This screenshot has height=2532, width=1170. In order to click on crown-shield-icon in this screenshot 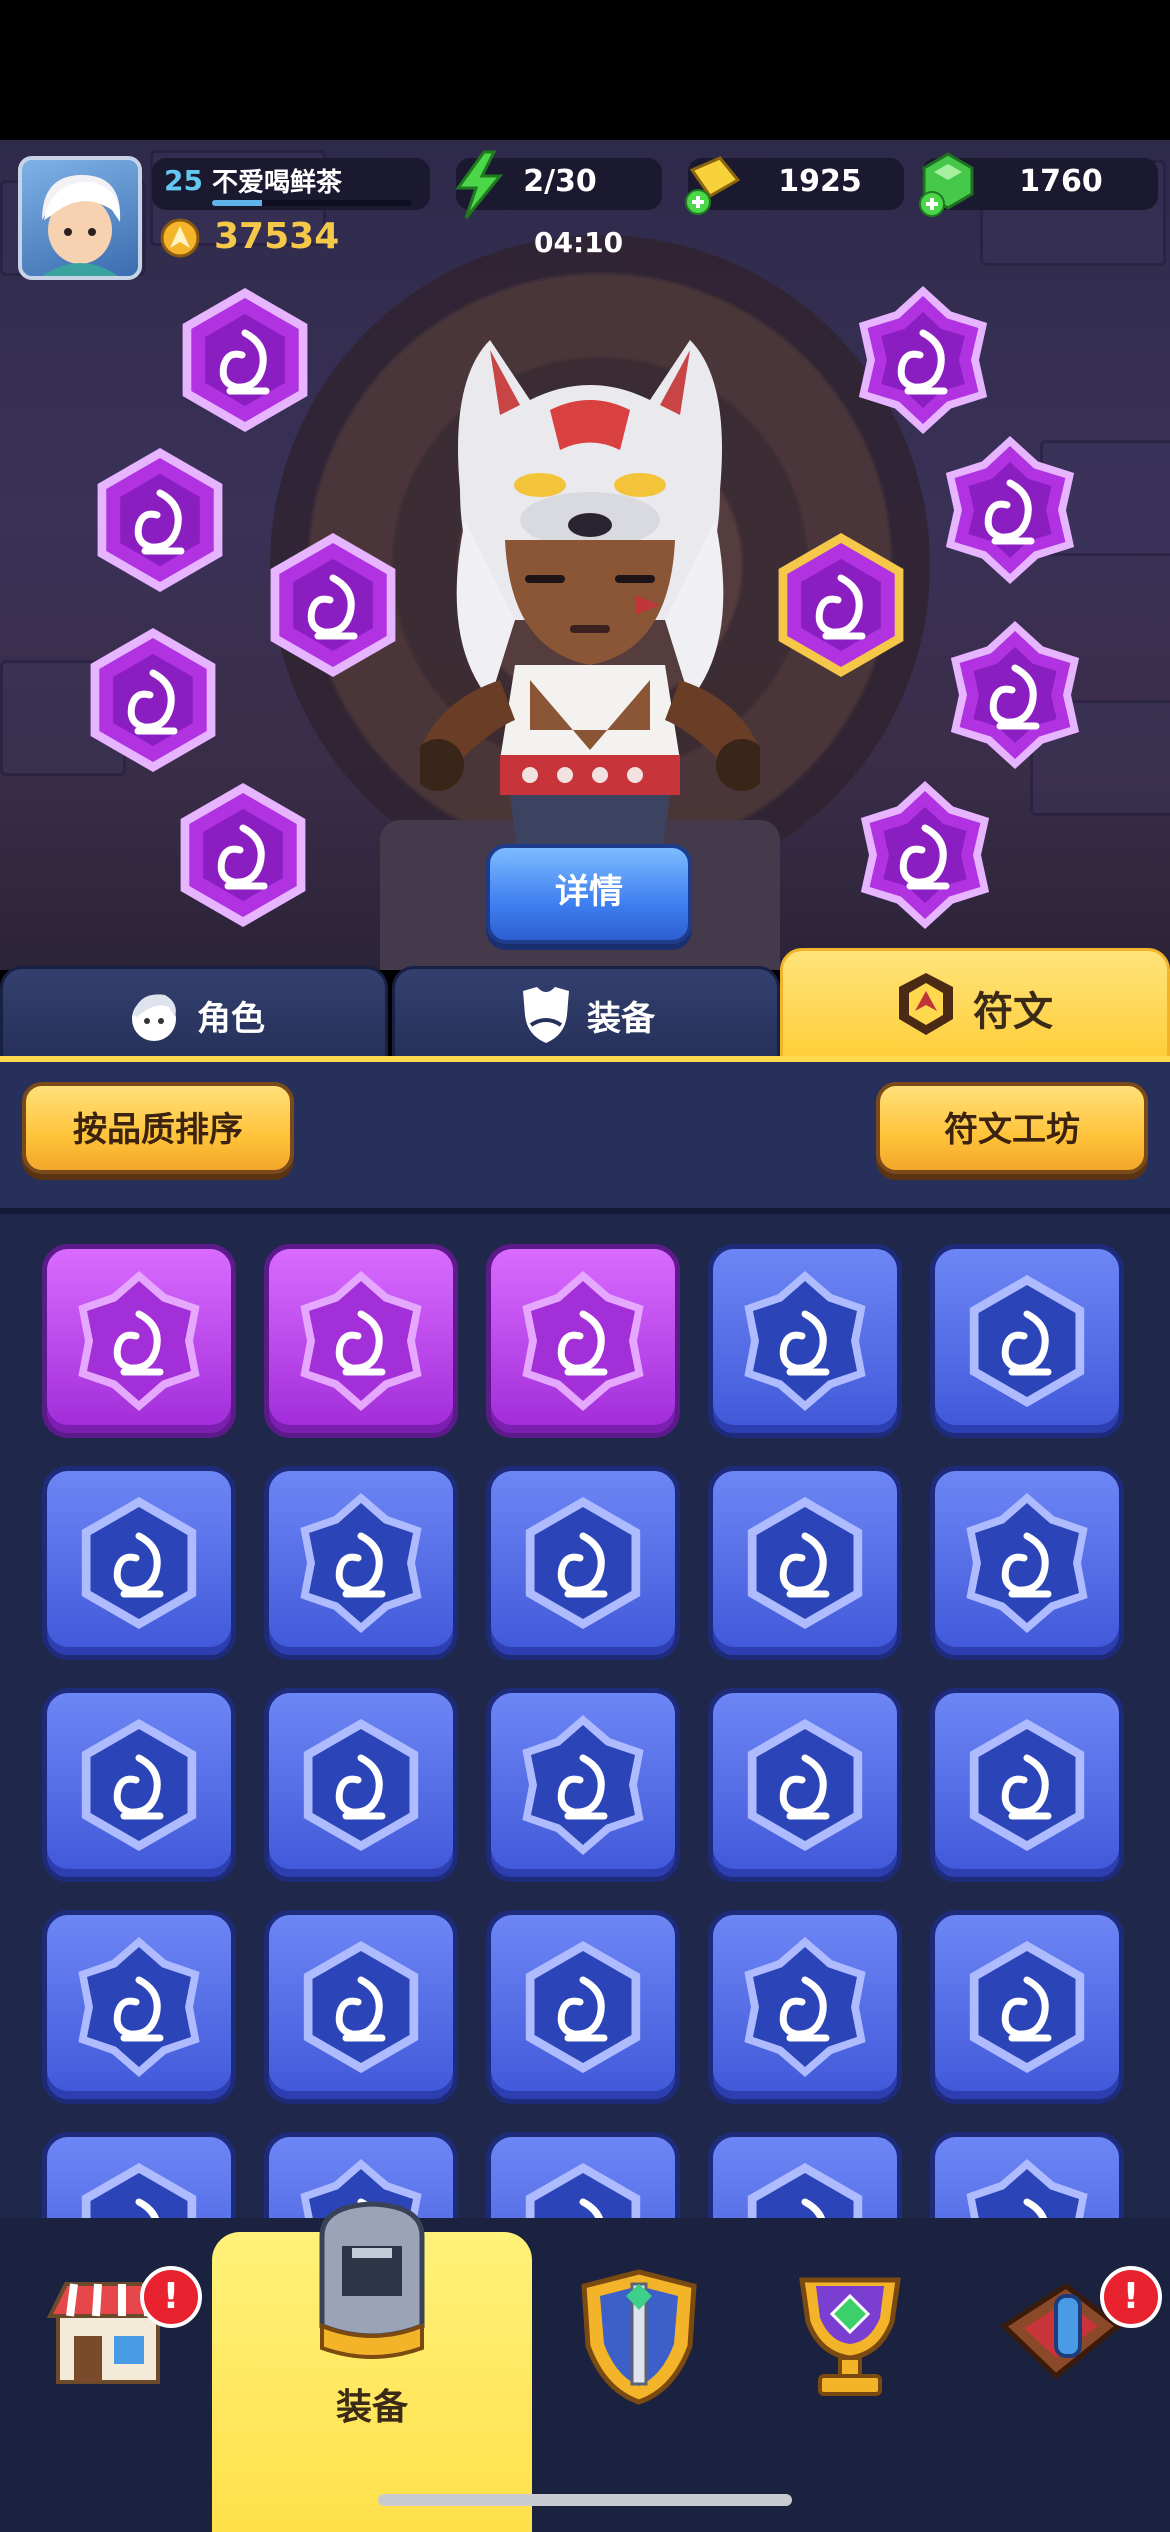, I will do `click(139, 1785)`.